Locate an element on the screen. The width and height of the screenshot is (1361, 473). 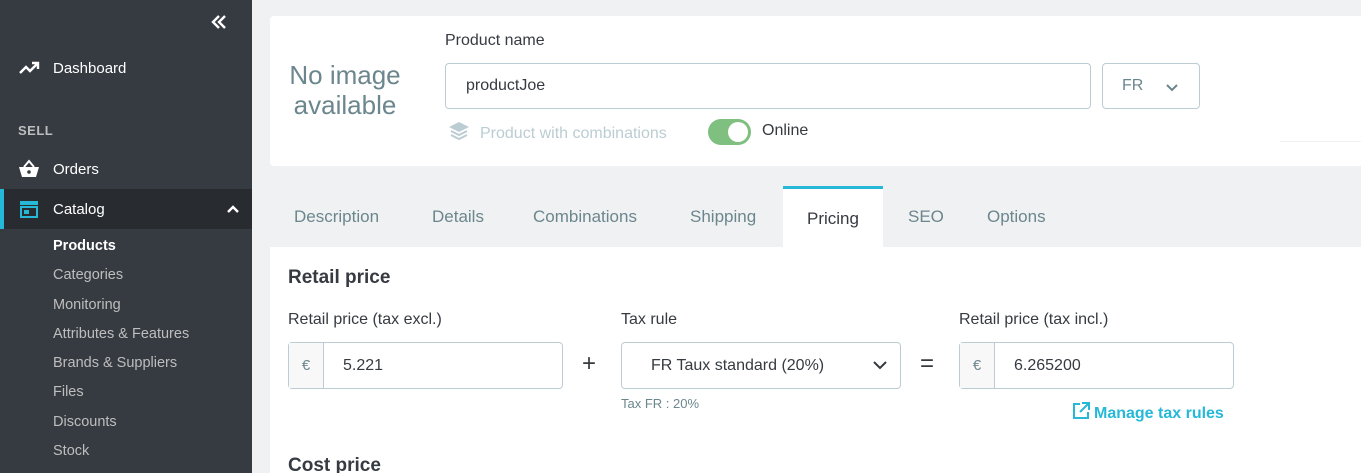
tab-description: Description is located at coordinates (336, 217).